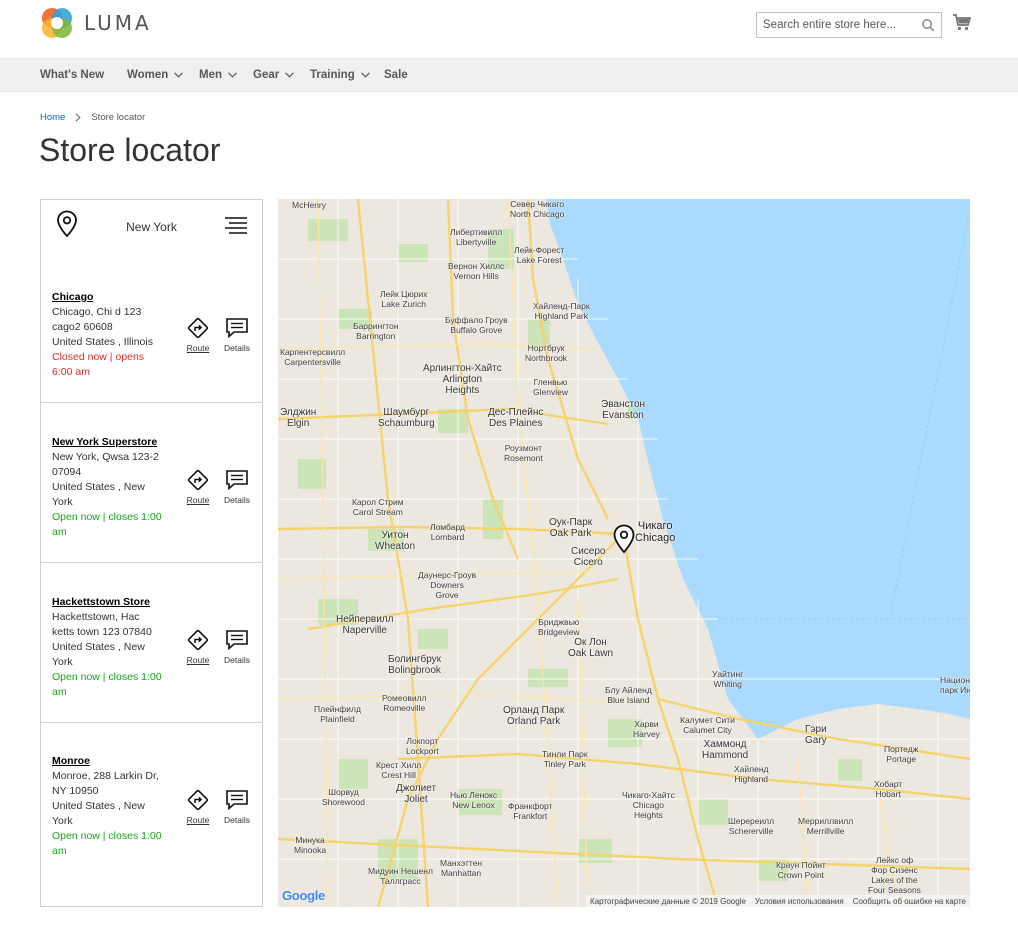 Image resolution: width=1018 pixels, height=936 pixels. I want to click on route-icon, so click(198, 480).